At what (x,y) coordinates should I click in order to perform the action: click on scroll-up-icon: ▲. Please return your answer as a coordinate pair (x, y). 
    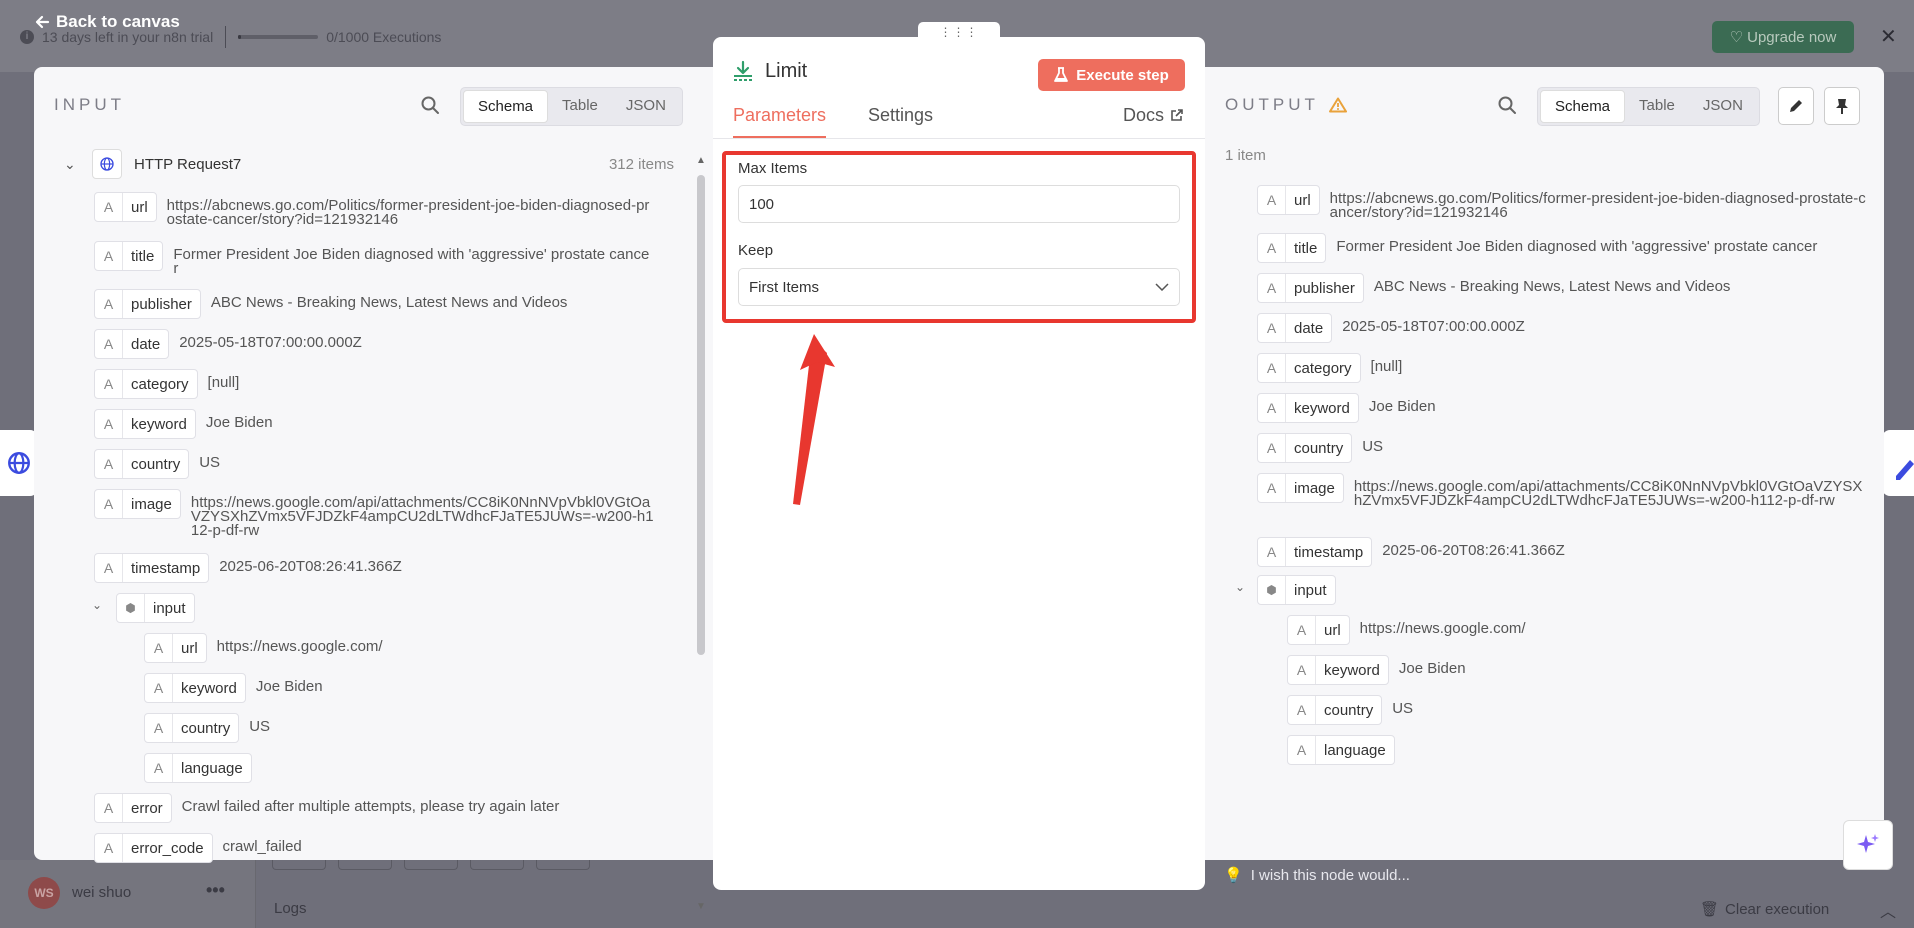
    Looking at the image, I should click on (701, 160).